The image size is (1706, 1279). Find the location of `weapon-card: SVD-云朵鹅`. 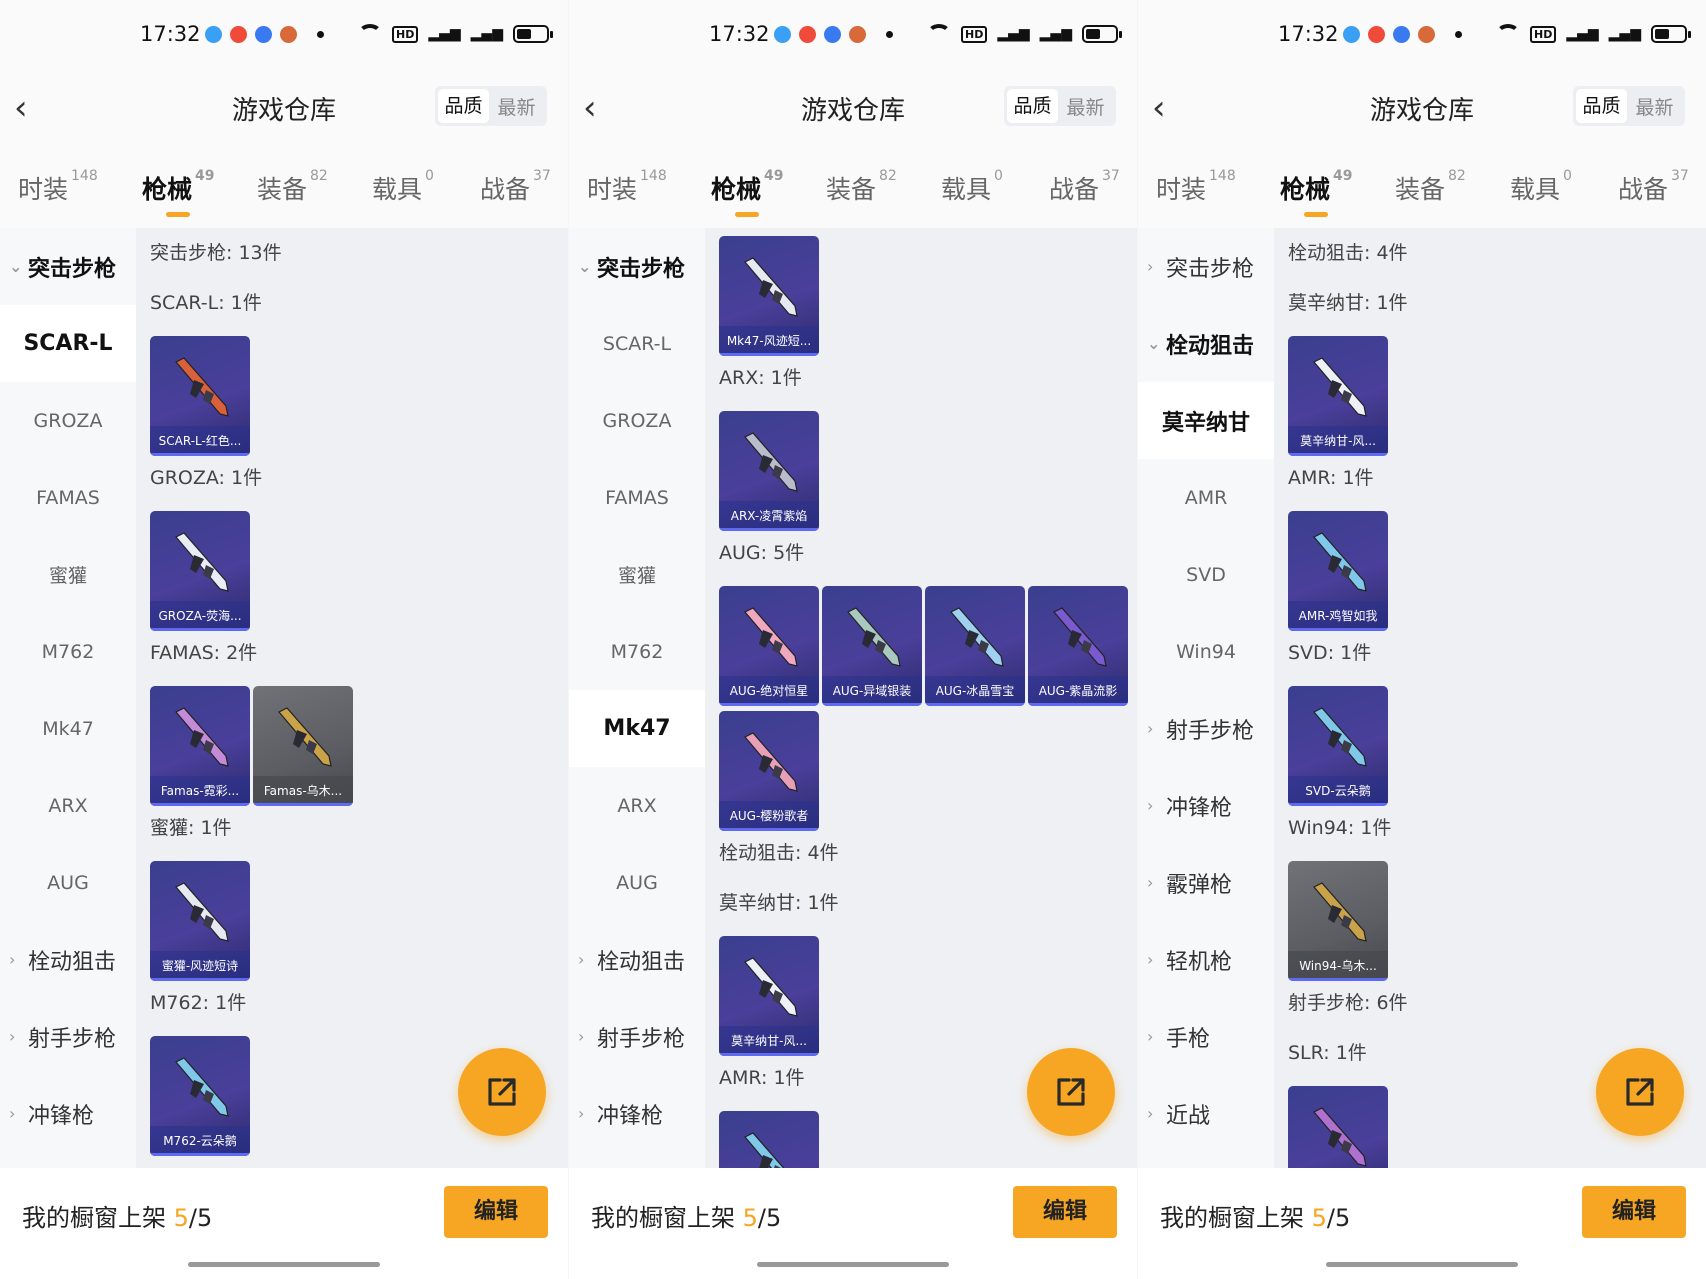

weapon-card: SVD-云朵鹅 is located at coordinates (1338, 746).